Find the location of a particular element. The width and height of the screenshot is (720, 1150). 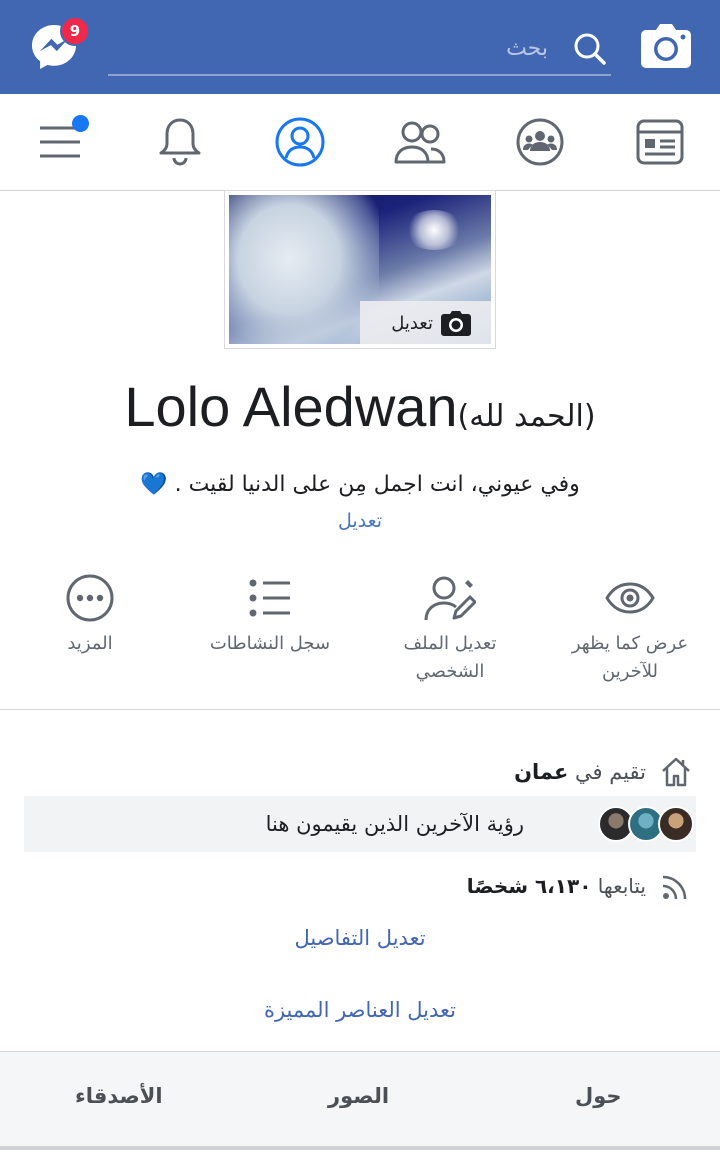

followers-row: يتابعها ٦،١٣٠ شخصًا is located at coordinates (492, 886).